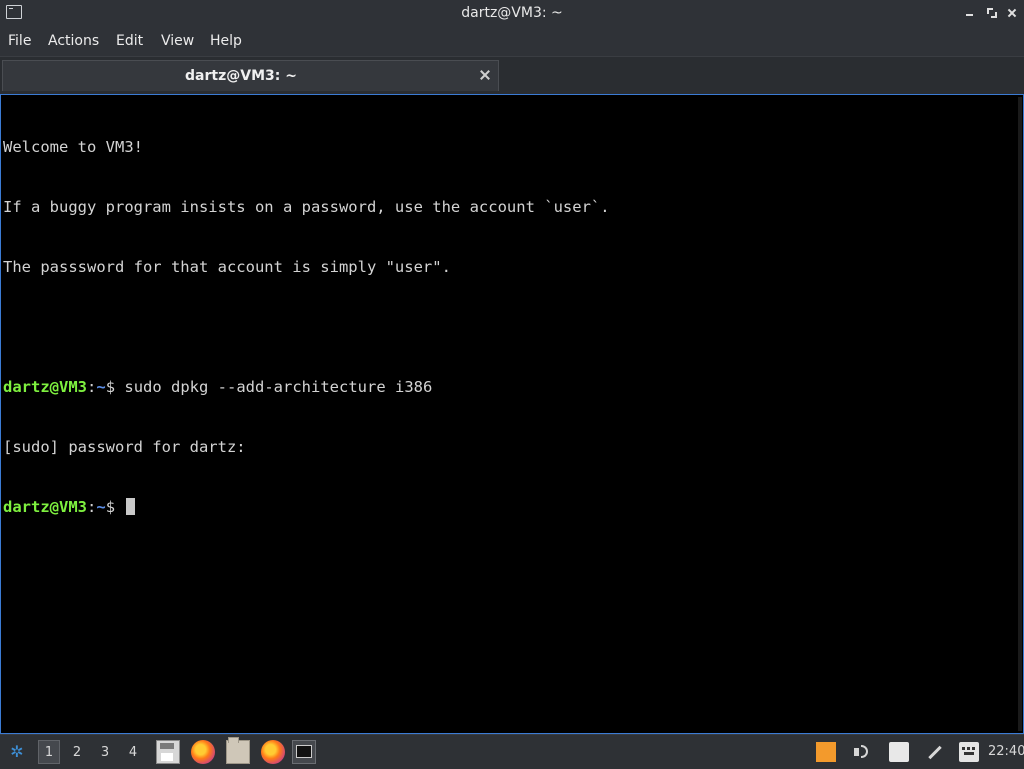 Image resolution: width=1024 pixels, height=769 pixels. Describe the element at coordinates (19, 41) in the screenshot. I see `menu-file: File` at that location.